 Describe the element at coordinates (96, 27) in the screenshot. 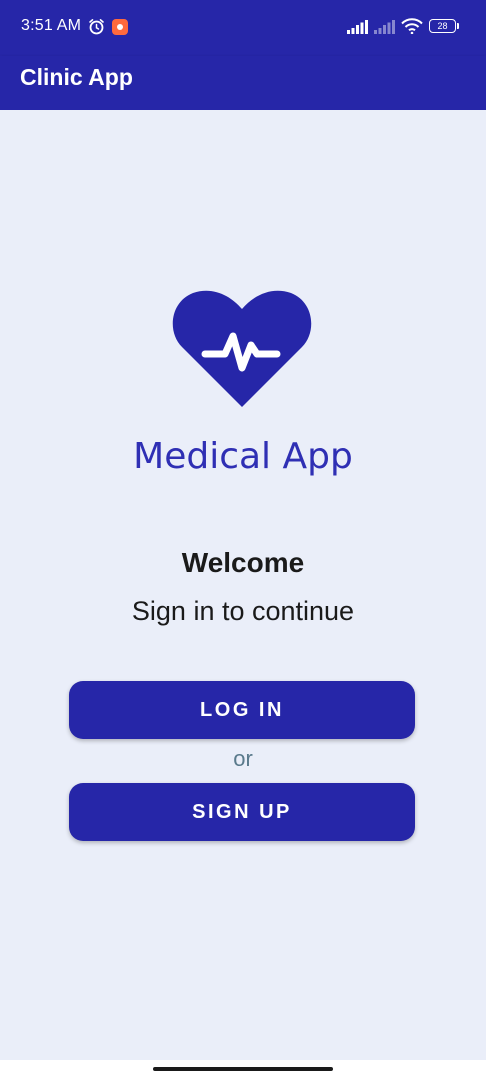

I see `alarm-icon` at that location.